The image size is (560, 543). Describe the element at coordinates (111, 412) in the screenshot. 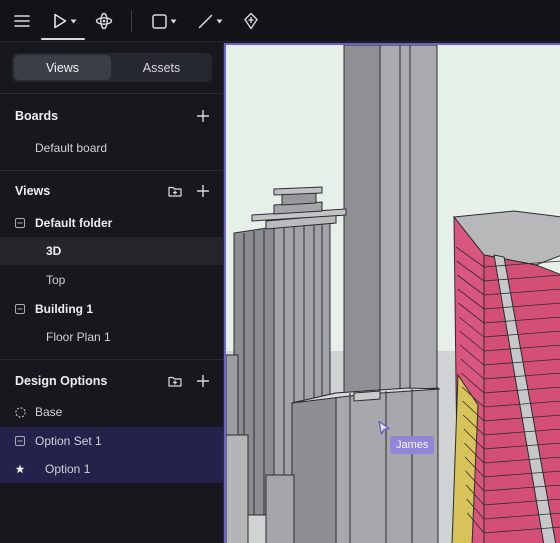

I see `option-base: Base` at that location.